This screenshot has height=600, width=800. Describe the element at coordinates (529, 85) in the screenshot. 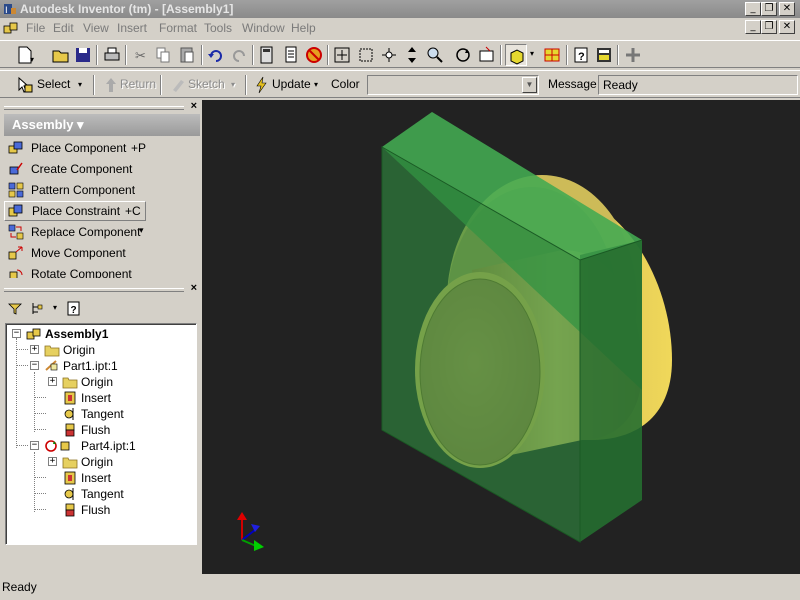

I see `color-select-arrow-icon: ▼` at that location.